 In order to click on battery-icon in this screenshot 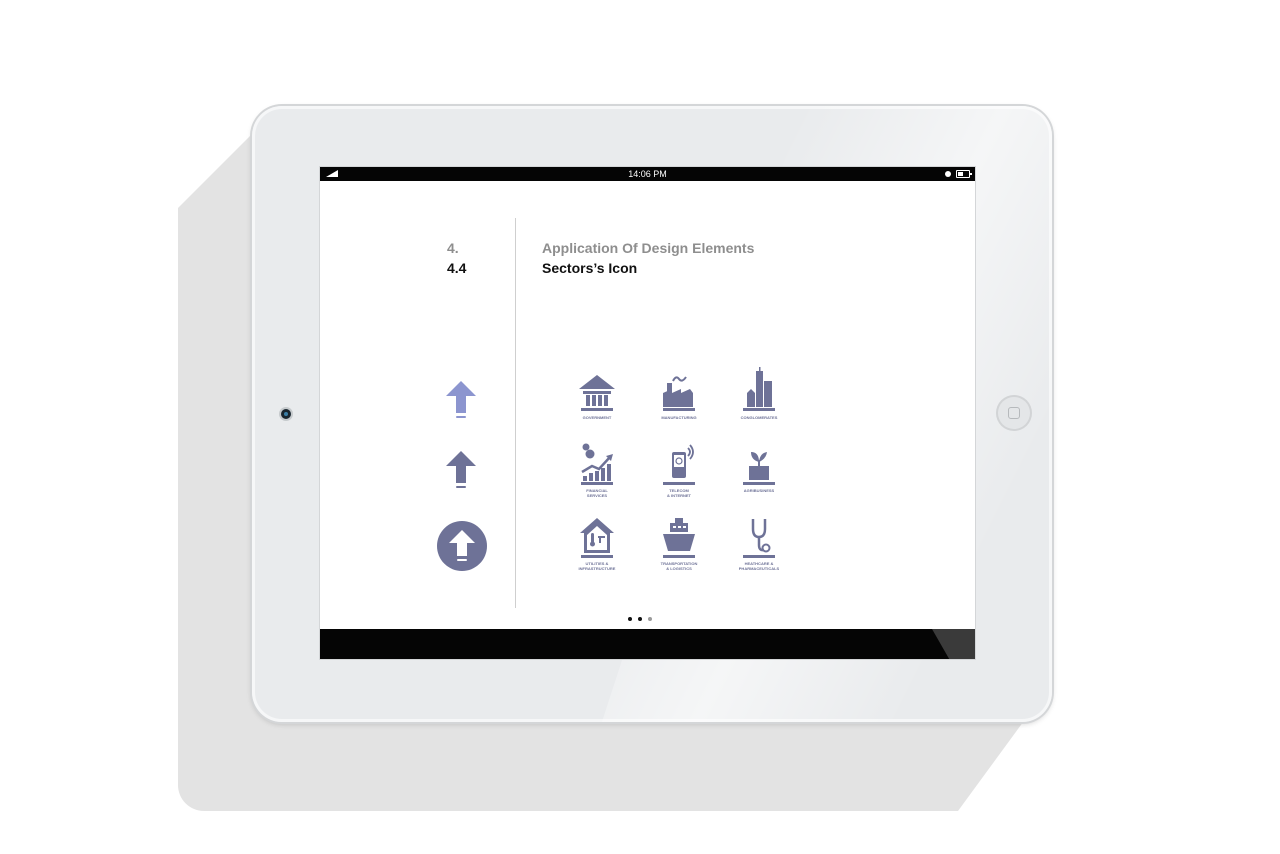, I will do `click(964, 174)`.